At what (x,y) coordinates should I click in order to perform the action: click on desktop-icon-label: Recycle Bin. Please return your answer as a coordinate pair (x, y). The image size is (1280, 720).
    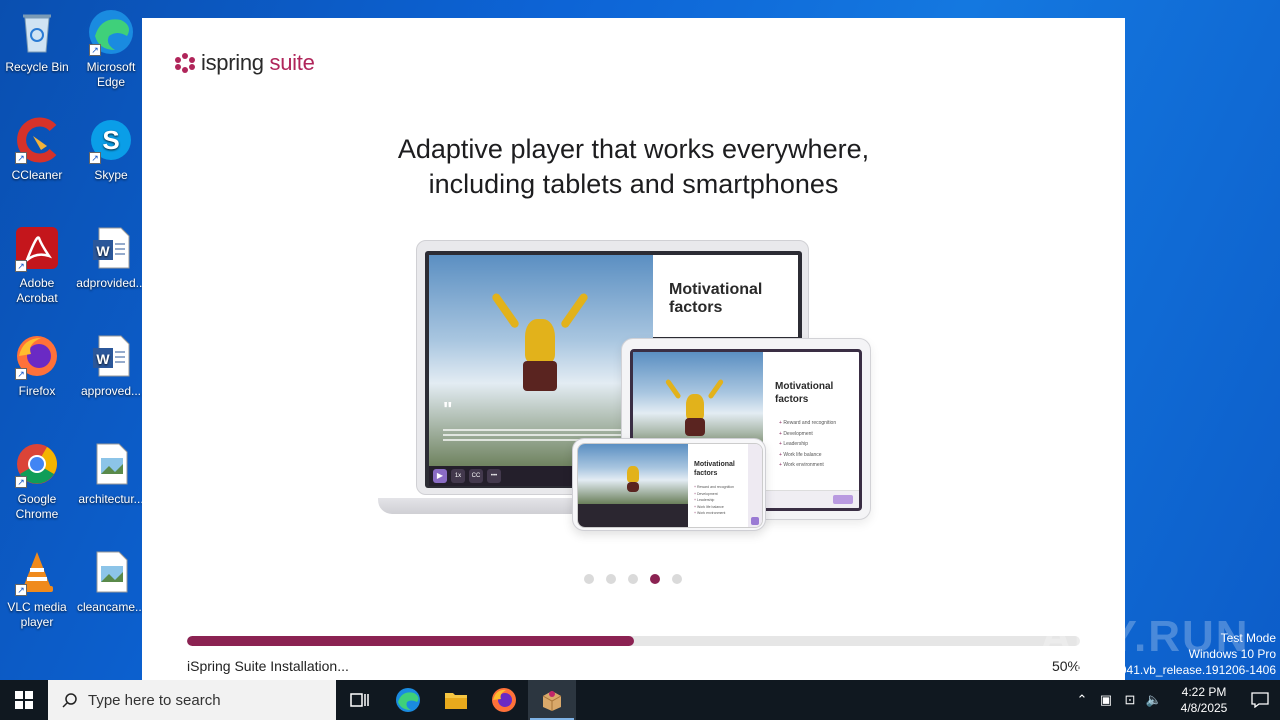
    Looking at the image, I should click on (37, 67).